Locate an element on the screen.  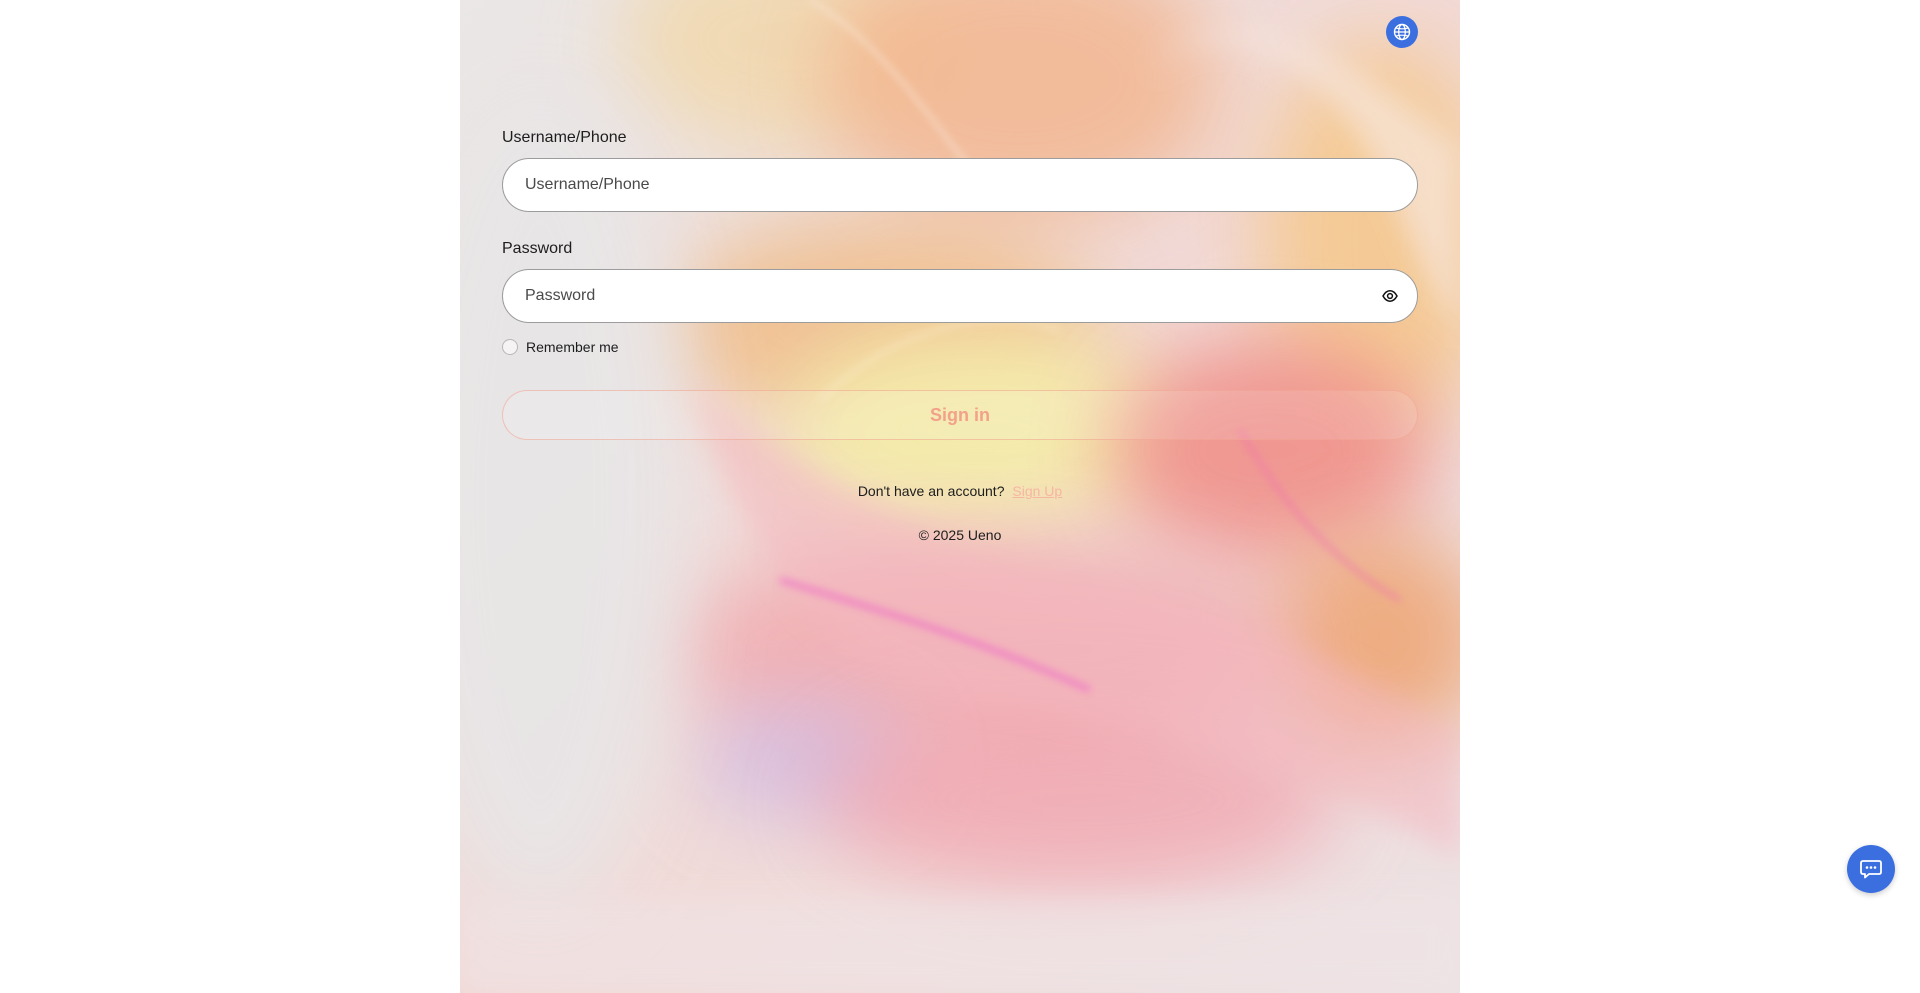
password-input is located at coordinates (960, 296).